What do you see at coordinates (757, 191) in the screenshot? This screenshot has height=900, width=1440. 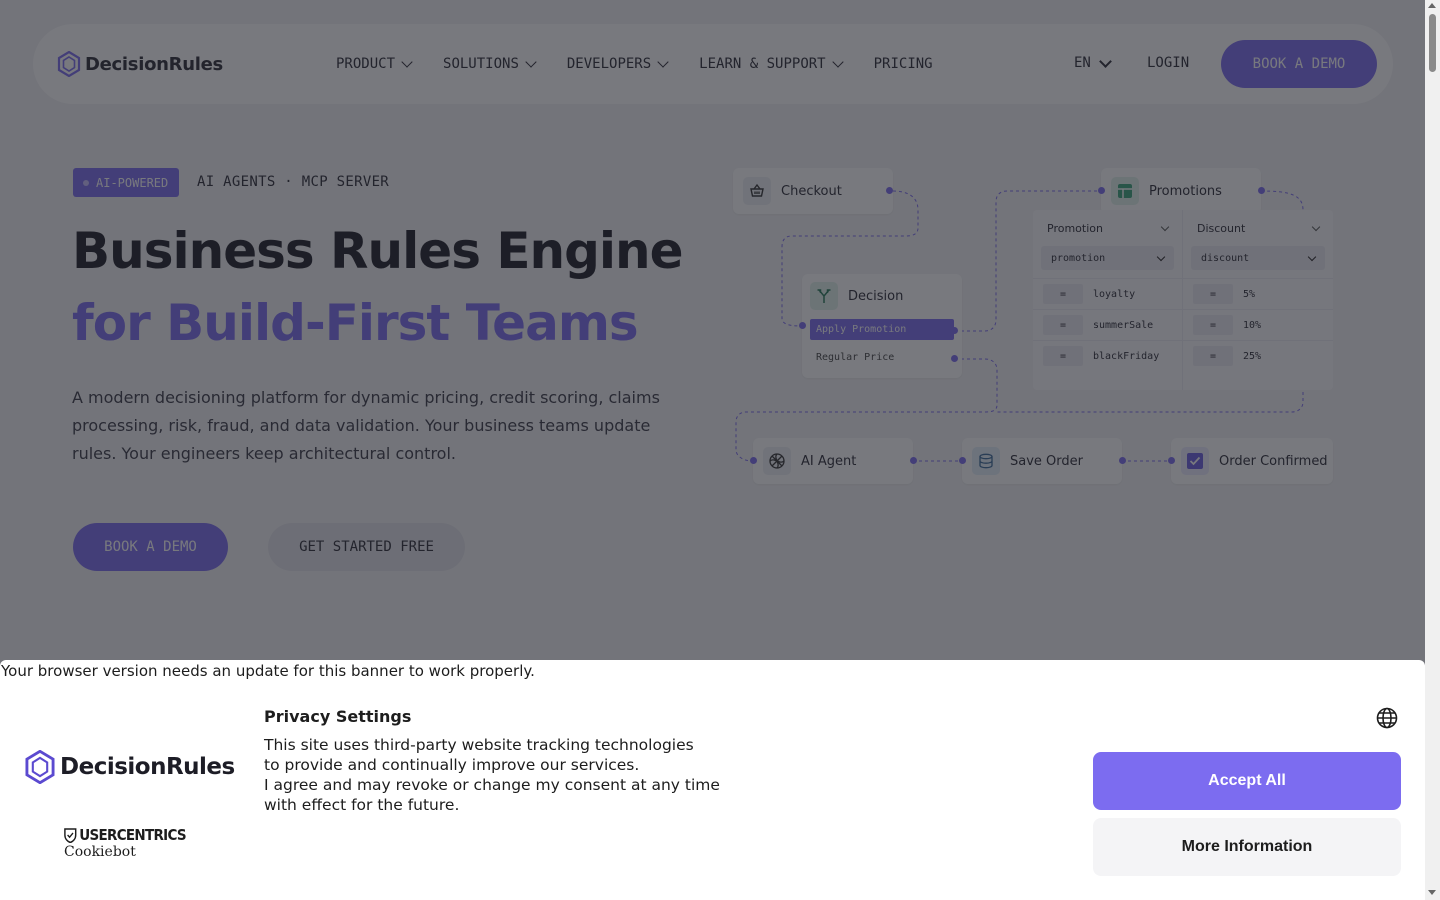 I see `basket-icon` at bounding box center [757, 191].